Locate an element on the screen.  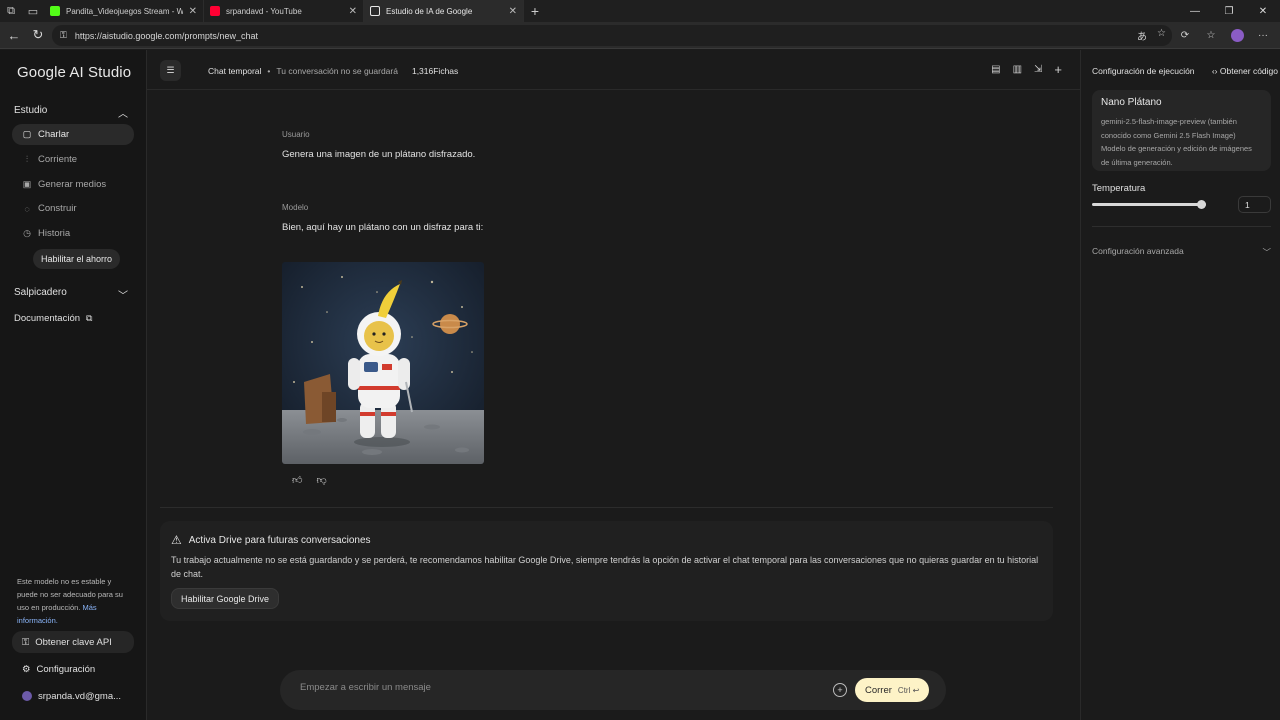
chat-icon: ▢ is located at coordinates (27, 134).